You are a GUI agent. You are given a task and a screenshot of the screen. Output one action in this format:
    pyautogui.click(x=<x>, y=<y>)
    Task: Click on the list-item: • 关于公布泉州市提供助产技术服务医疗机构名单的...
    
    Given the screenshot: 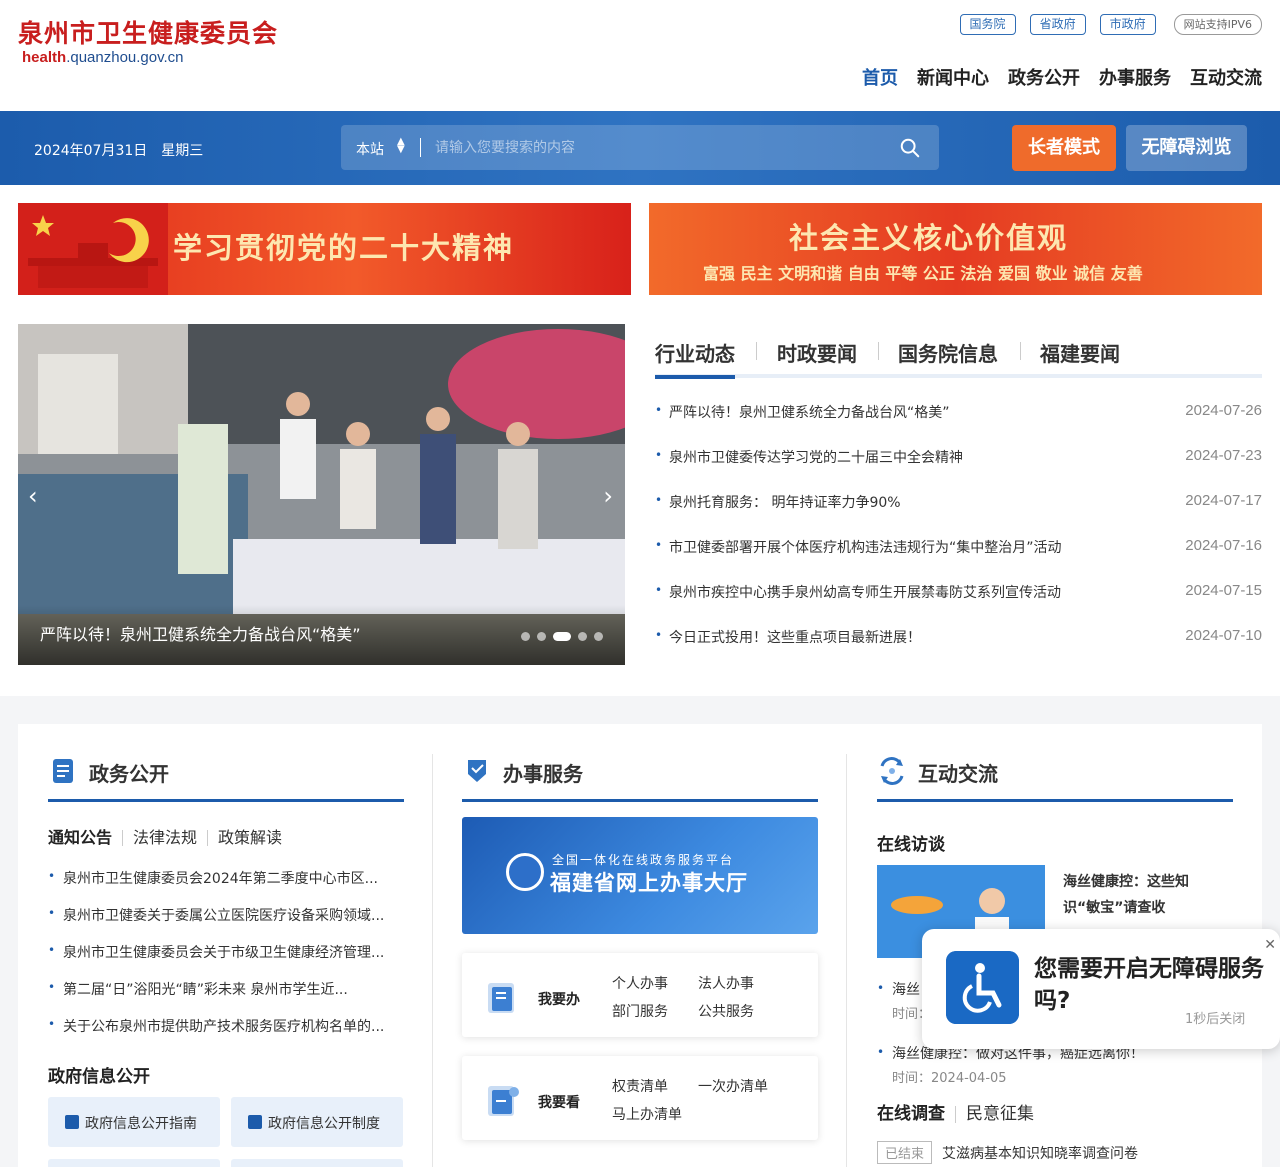 What is the action you would take?
    pyautogui.click(x=226, y=1032)
    